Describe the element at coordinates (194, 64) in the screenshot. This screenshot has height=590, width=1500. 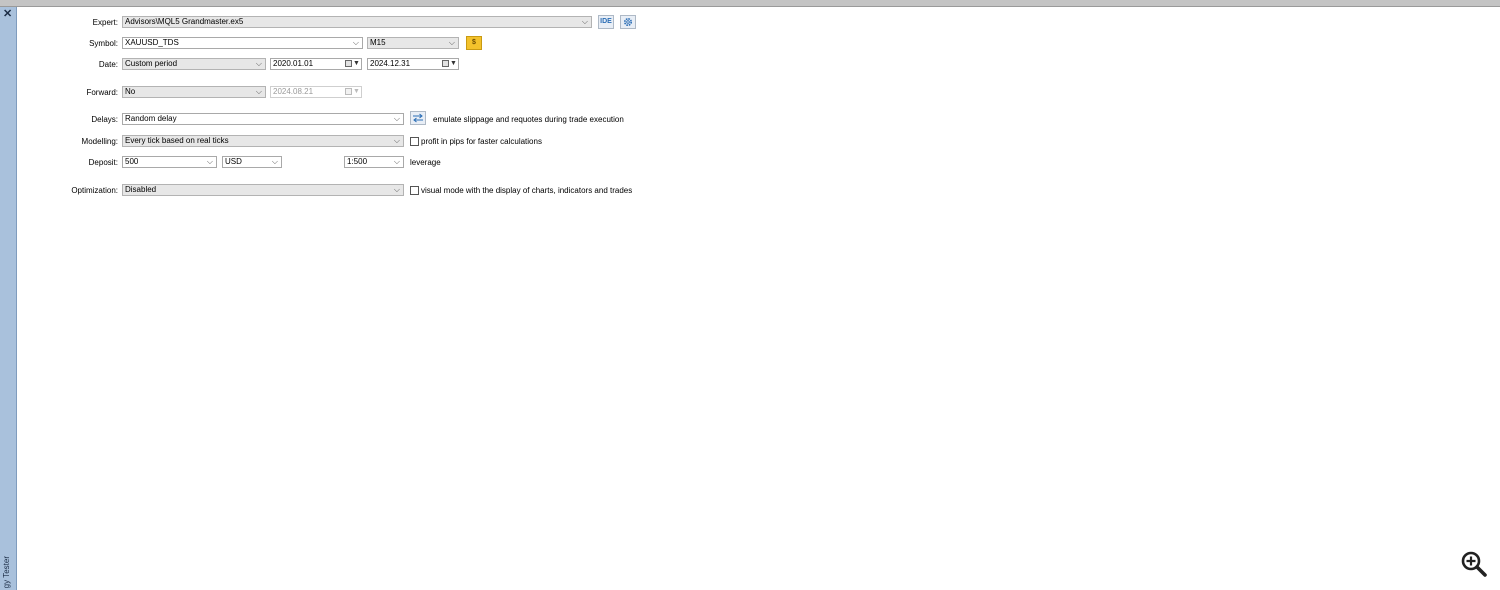
I see `date-mode-select: Custom period ⌵` at that location.